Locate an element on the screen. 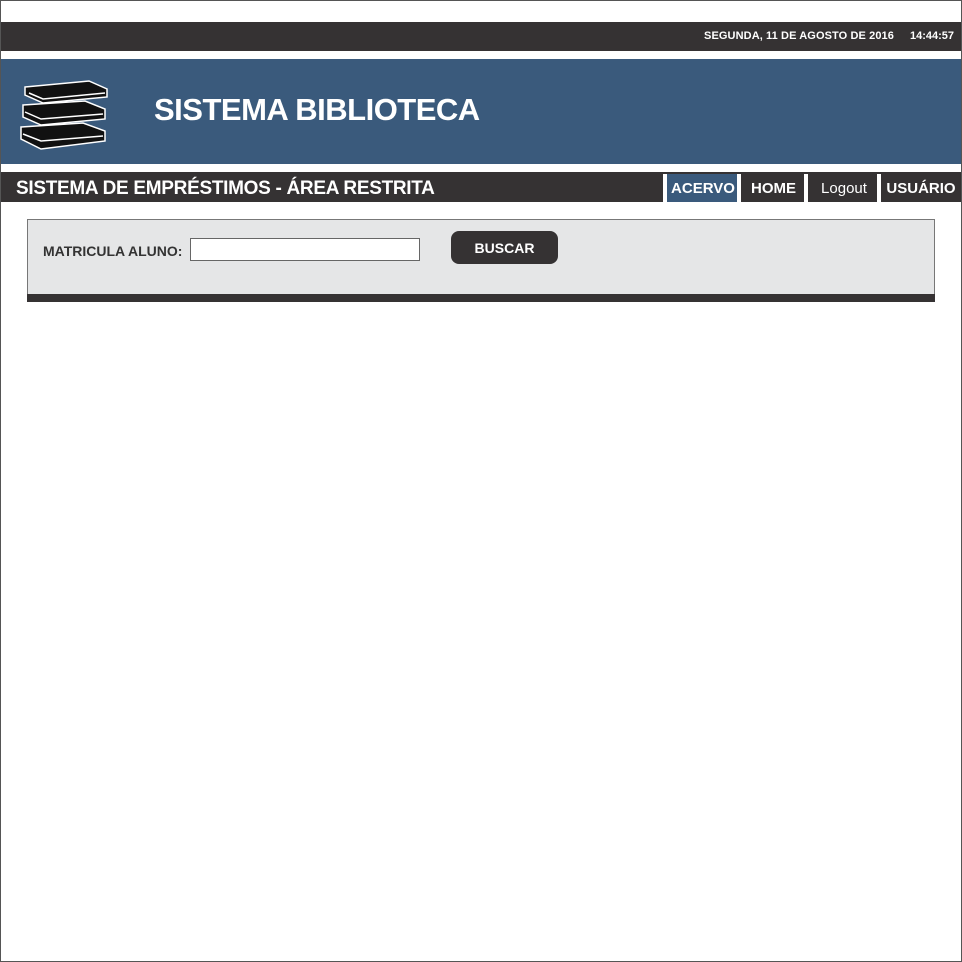  matricula-label: MATRICULA ALUNO: is located at coordinates (113, 251).